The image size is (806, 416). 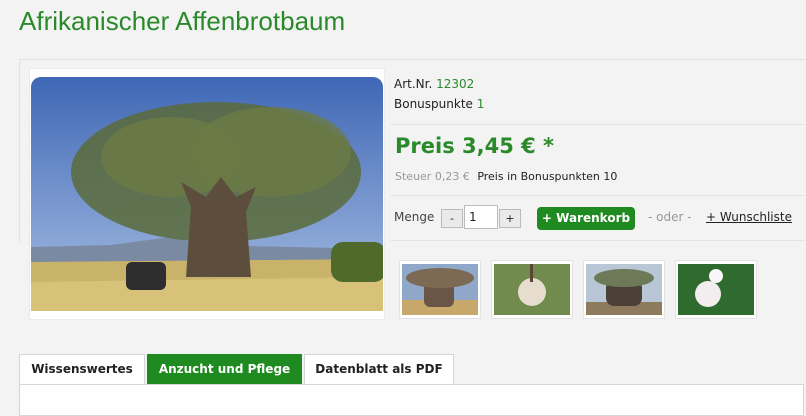 What do you see at coordinates (414, 217) in the screenshot?
I see `quantity-label: Menge` at bounding box center [414, 217].